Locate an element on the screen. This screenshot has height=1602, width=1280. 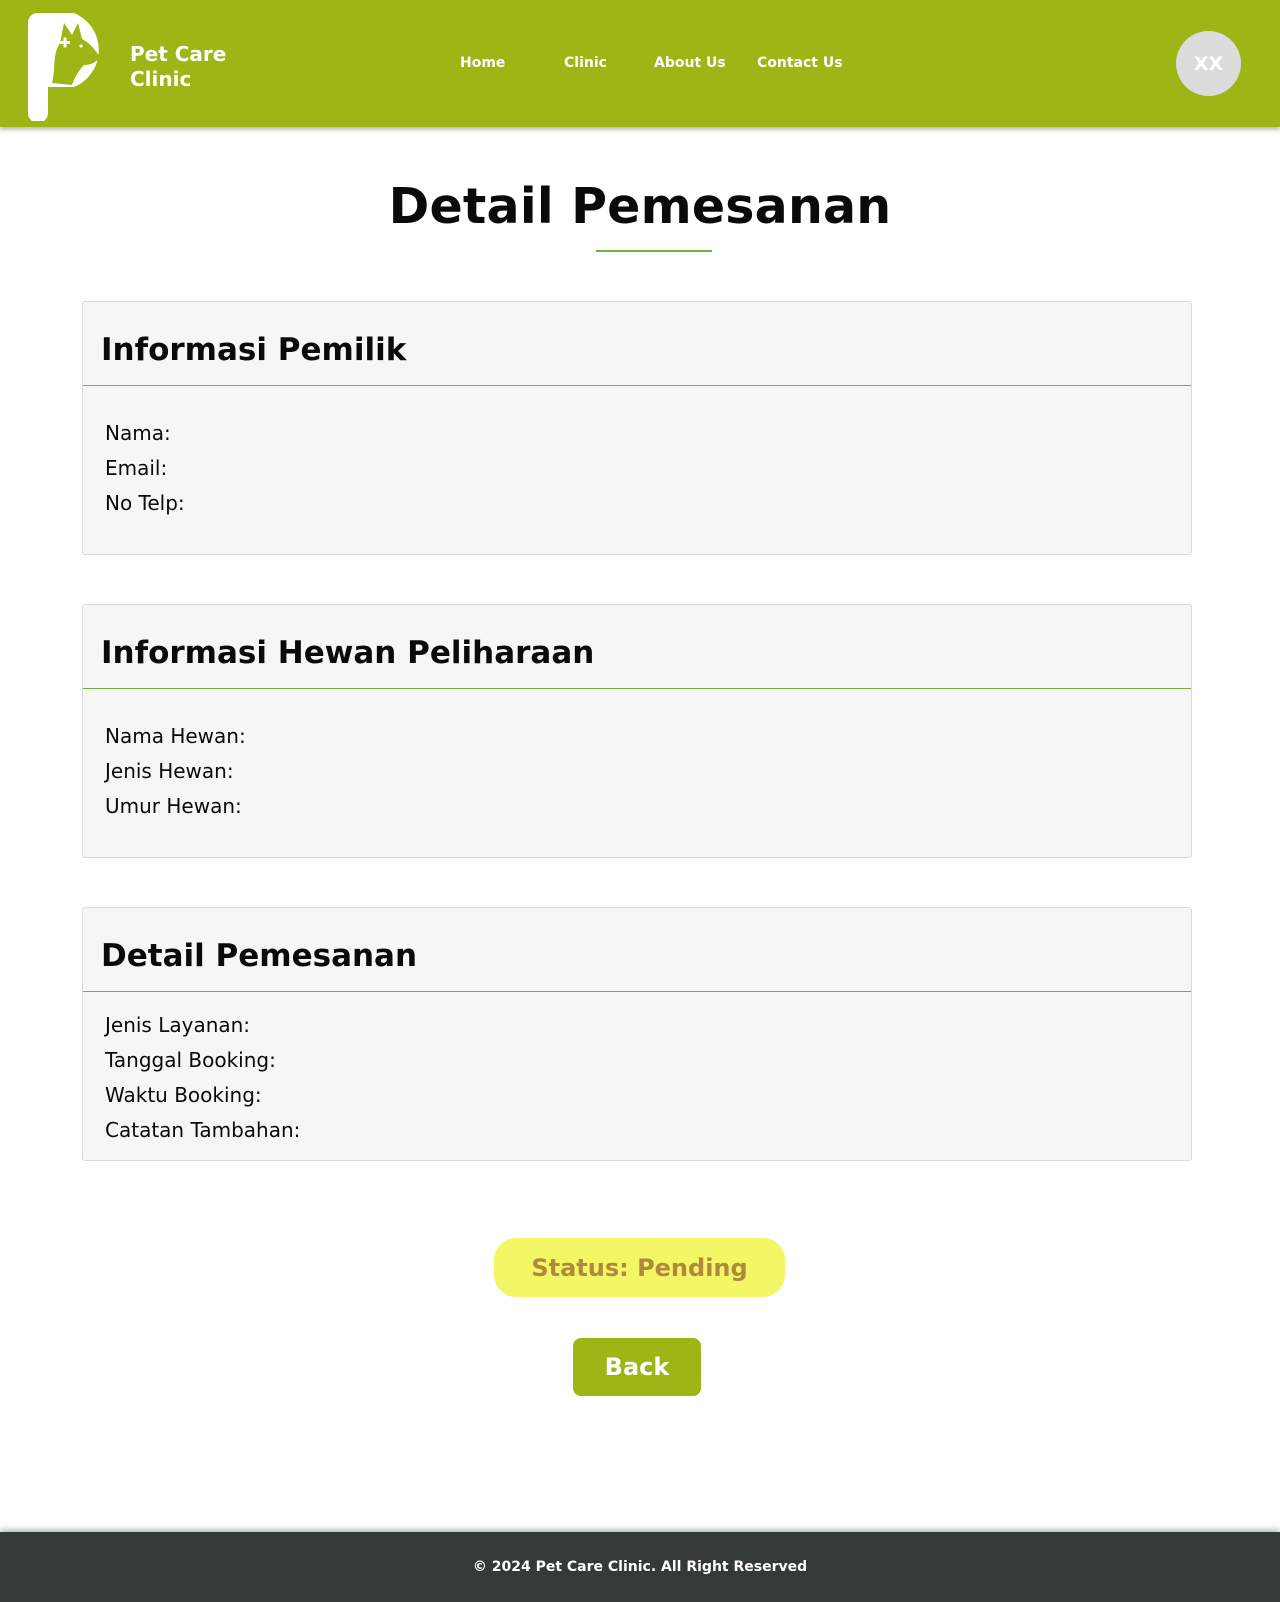
card-header: Informasi Hewan Peliharaan is located at coordinates (637, 647).